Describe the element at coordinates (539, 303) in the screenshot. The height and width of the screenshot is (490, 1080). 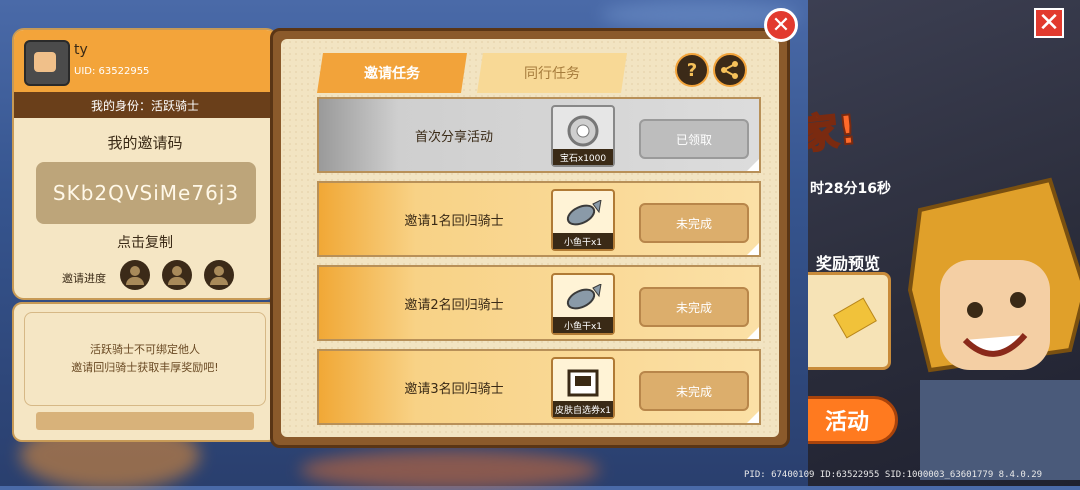
I see `task-row: 邀请2名回归骑士 小鱼干x1 未完成` at that location.